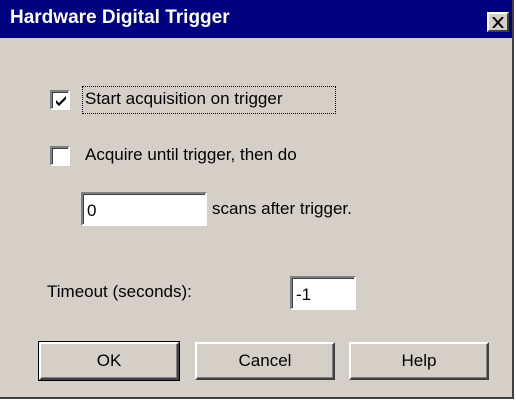  I want to click on acquire-until-label: Acquire until trigger, then do, so click(191, 155).